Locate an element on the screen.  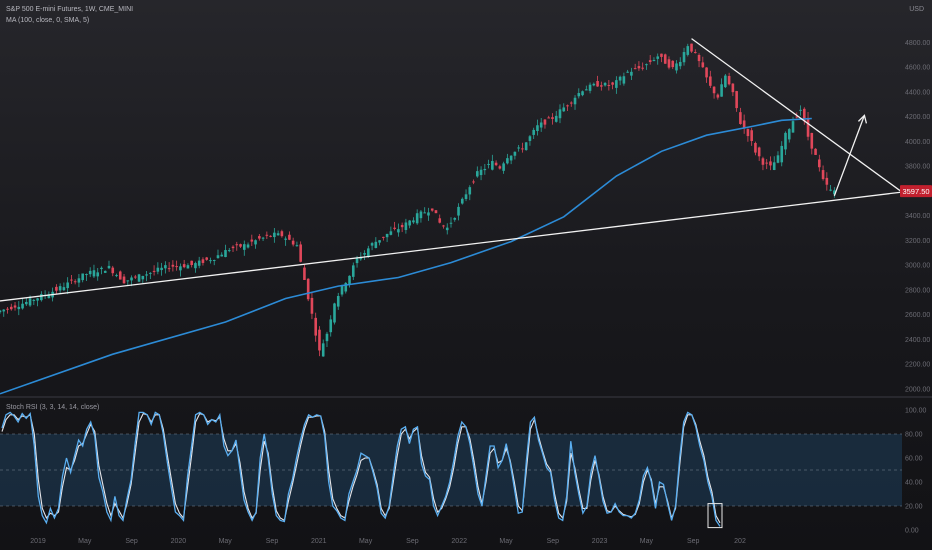
price-tick-label: 3200.00 is located at coordinates (917, 241).